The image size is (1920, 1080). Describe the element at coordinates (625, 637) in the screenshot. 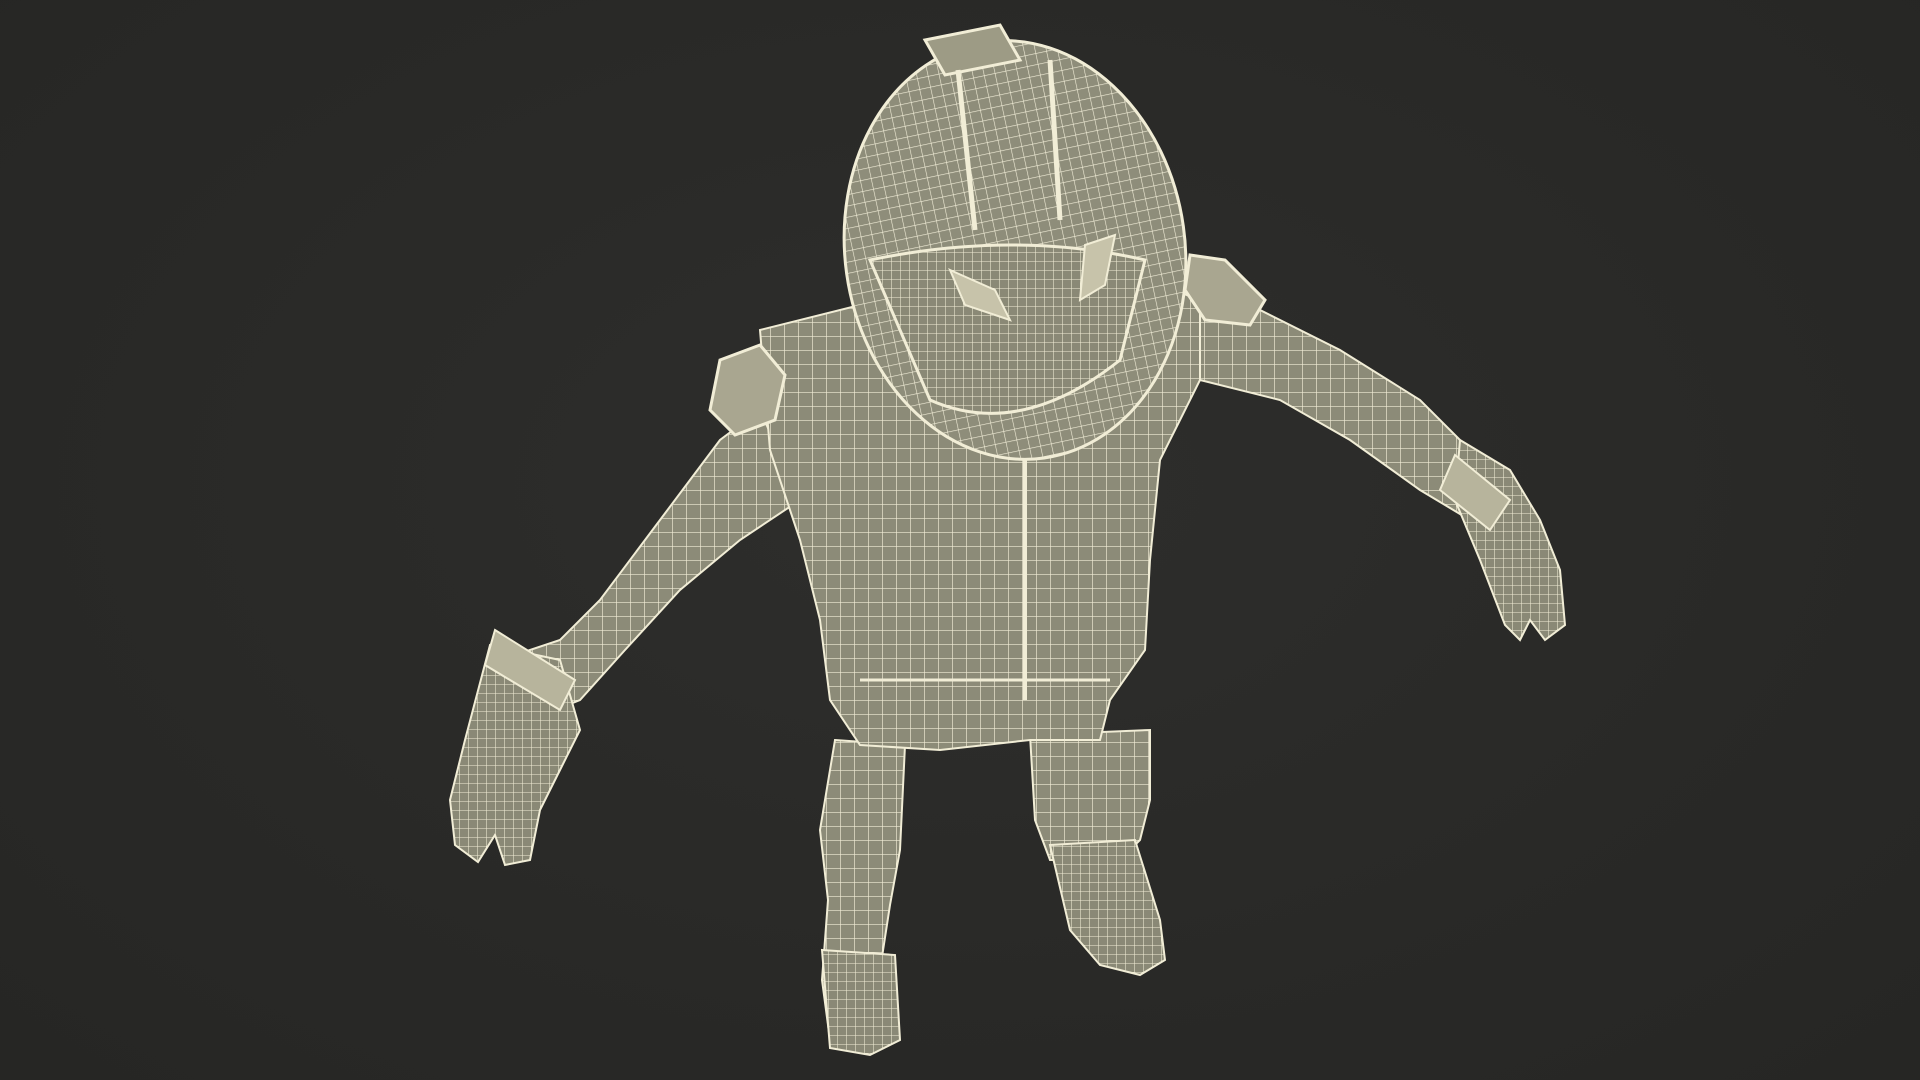

I see `left-arm` at that location.